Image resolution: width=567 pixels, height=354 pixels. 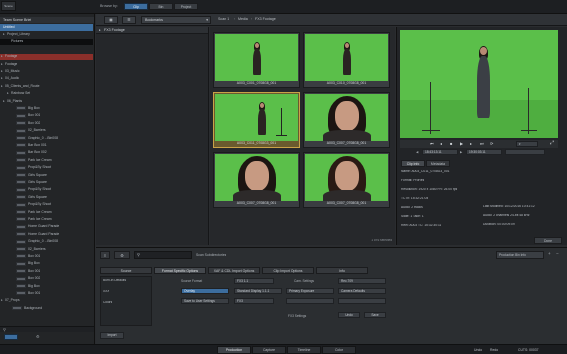 What do you see at coordinates (8, 6) in the screenshot?
I see `scene-tab: Scene` at bounding box center [8, 6].